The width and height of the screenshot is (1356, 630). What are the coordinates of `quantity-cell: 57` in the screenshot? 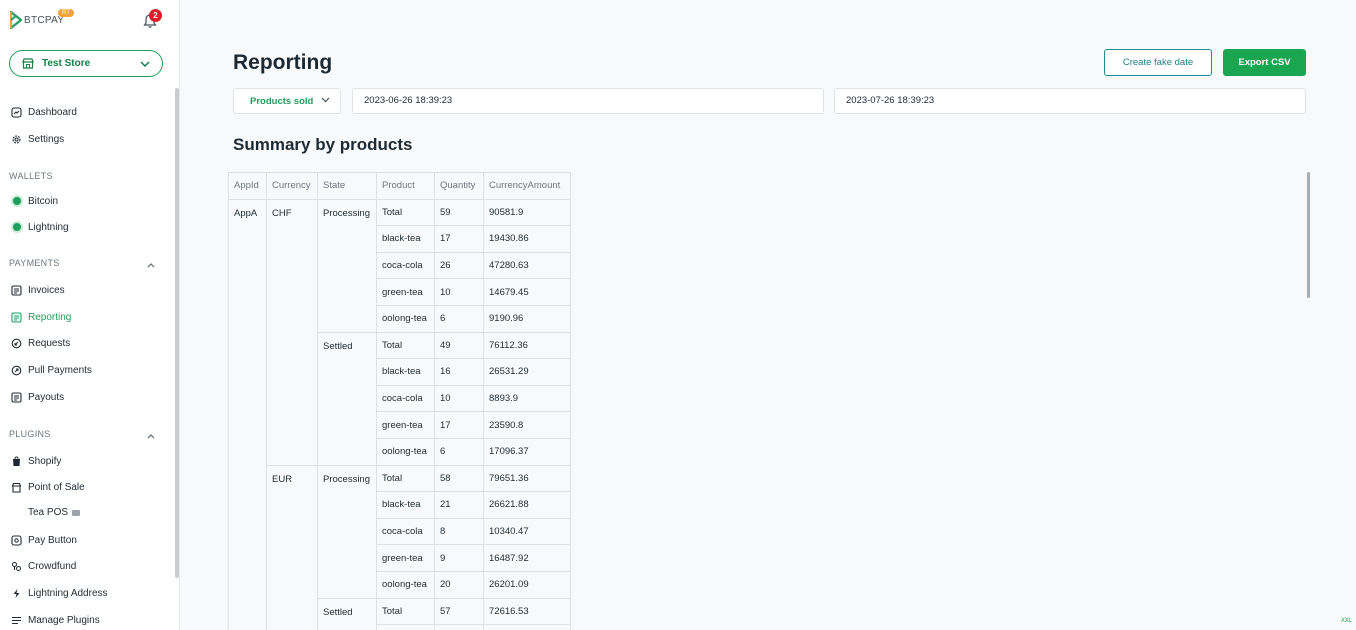 It's located at (459, 611).